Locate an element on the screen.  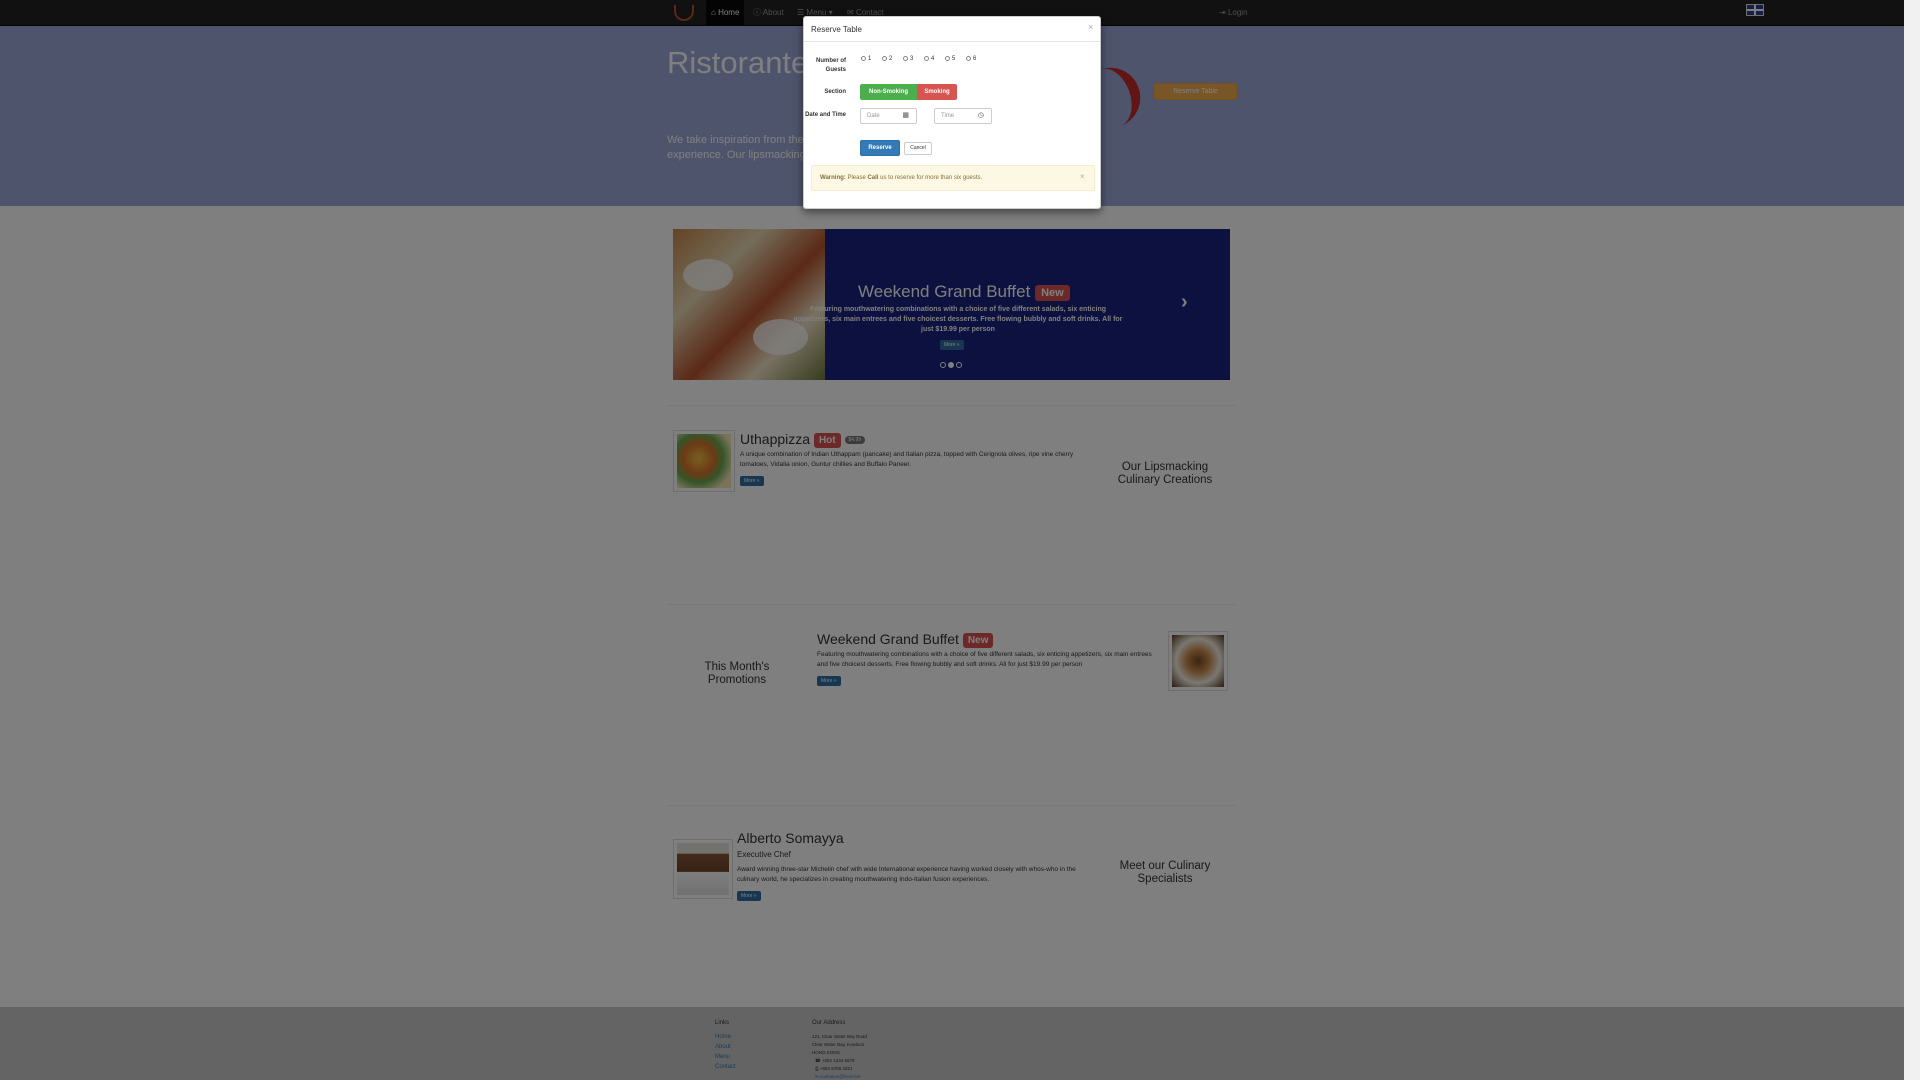
guest-radio-1: 1 is located at coordinates (866, 59).